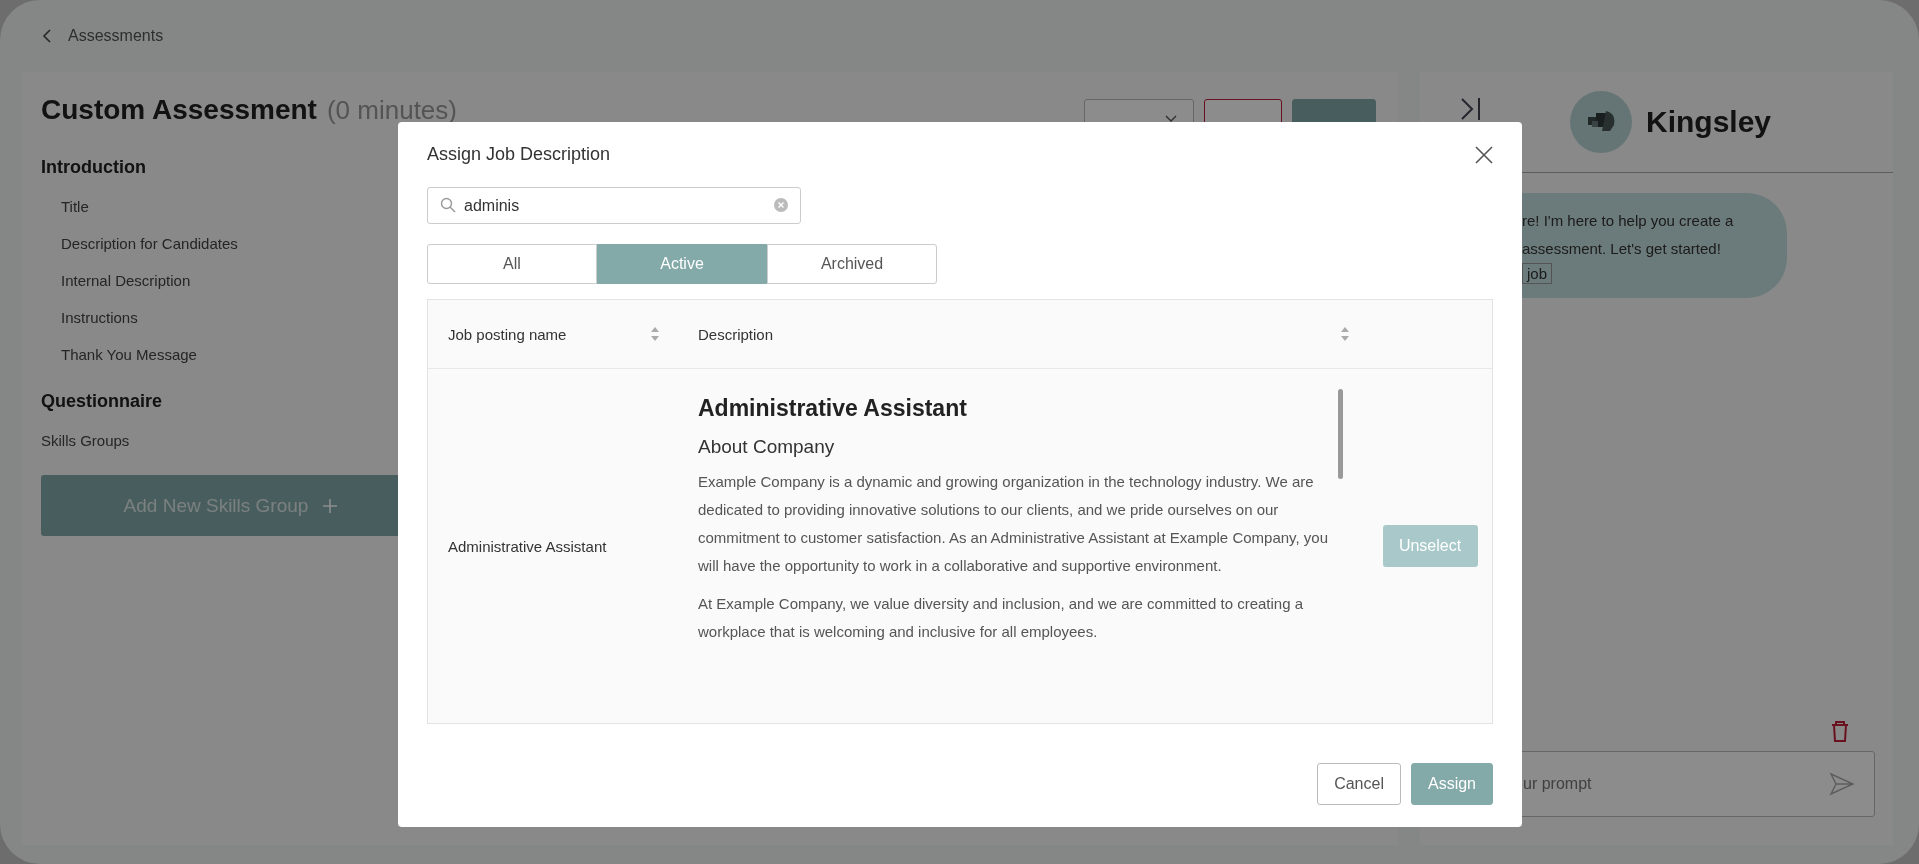 The height and width of the screenshot is (864, 1919). What do you see at coordinates (119, 354) in the screenshot?
I see `outline-item: Thank You Message` at bounding box center [119, 354].